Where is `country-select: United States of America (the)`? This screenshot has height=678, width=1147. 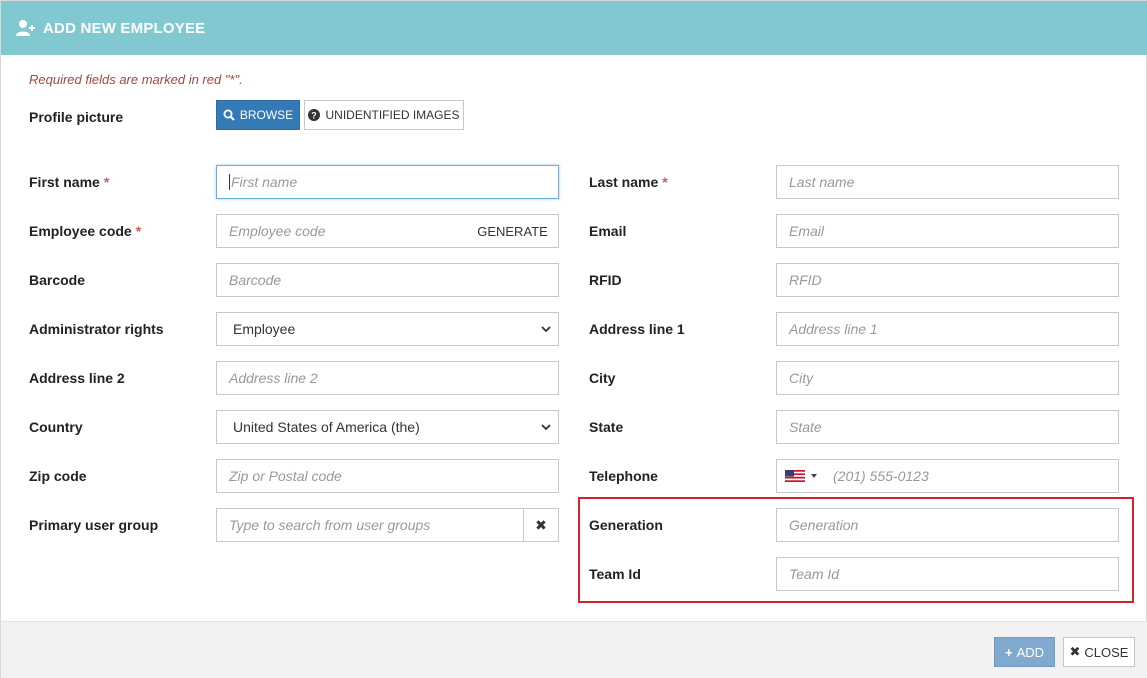 country-select: United States of America (the) is located at coordinates (387, 427).